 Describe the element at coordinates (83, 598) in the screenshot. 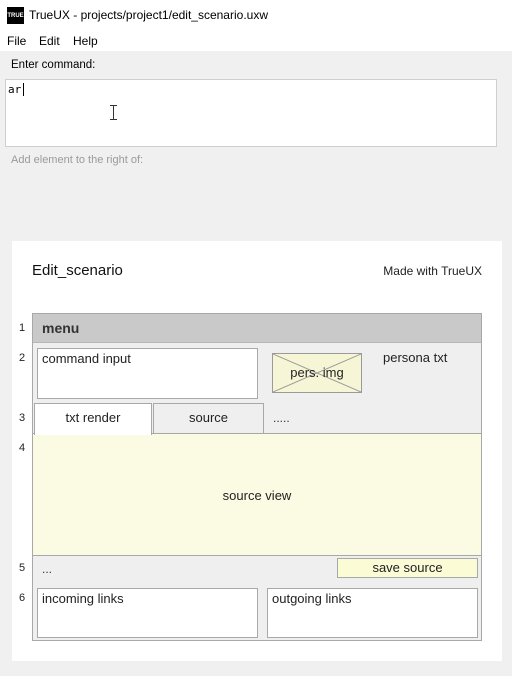

I see `incoming-links-label: incoming links` at that location.